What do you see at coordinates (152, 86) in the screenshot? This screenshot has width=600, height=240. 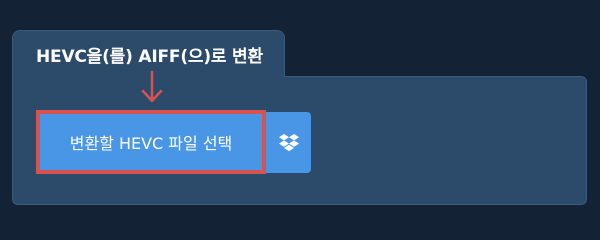 I see `pointer-arrow-icon` at bounding box center [152, 86].